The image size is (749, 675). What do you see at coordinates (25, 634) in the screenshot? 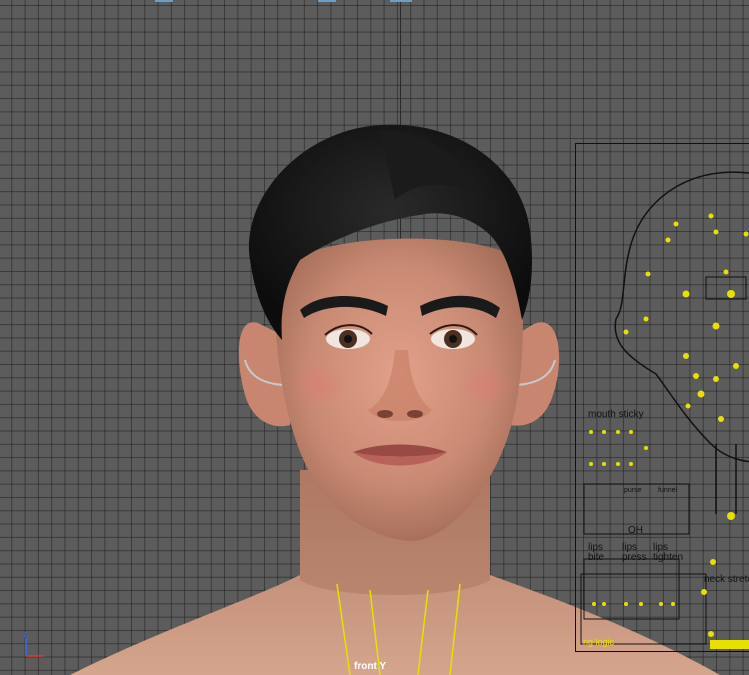
I see `axis-label: z` at bounding box center [25, 634].